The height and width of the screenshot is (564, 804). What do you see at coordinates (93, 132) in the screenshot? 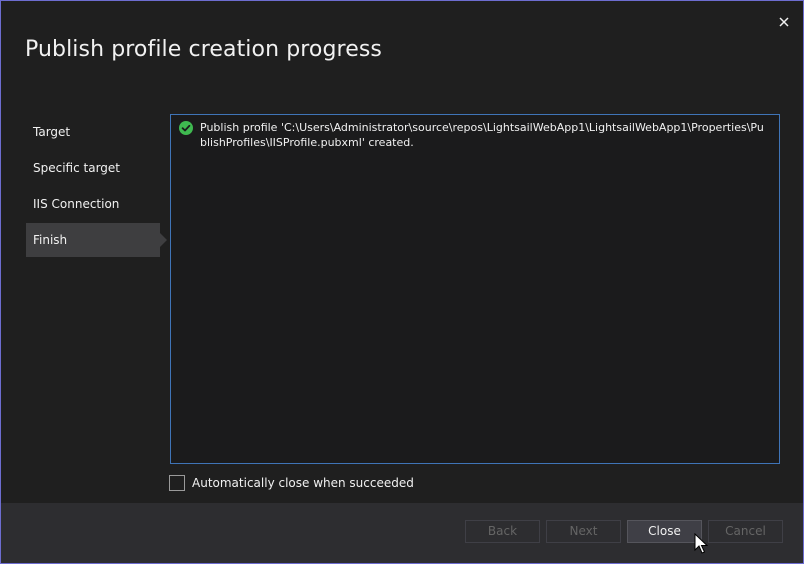
I see `nav-item-target: Target` at bounding box center [93, 132].